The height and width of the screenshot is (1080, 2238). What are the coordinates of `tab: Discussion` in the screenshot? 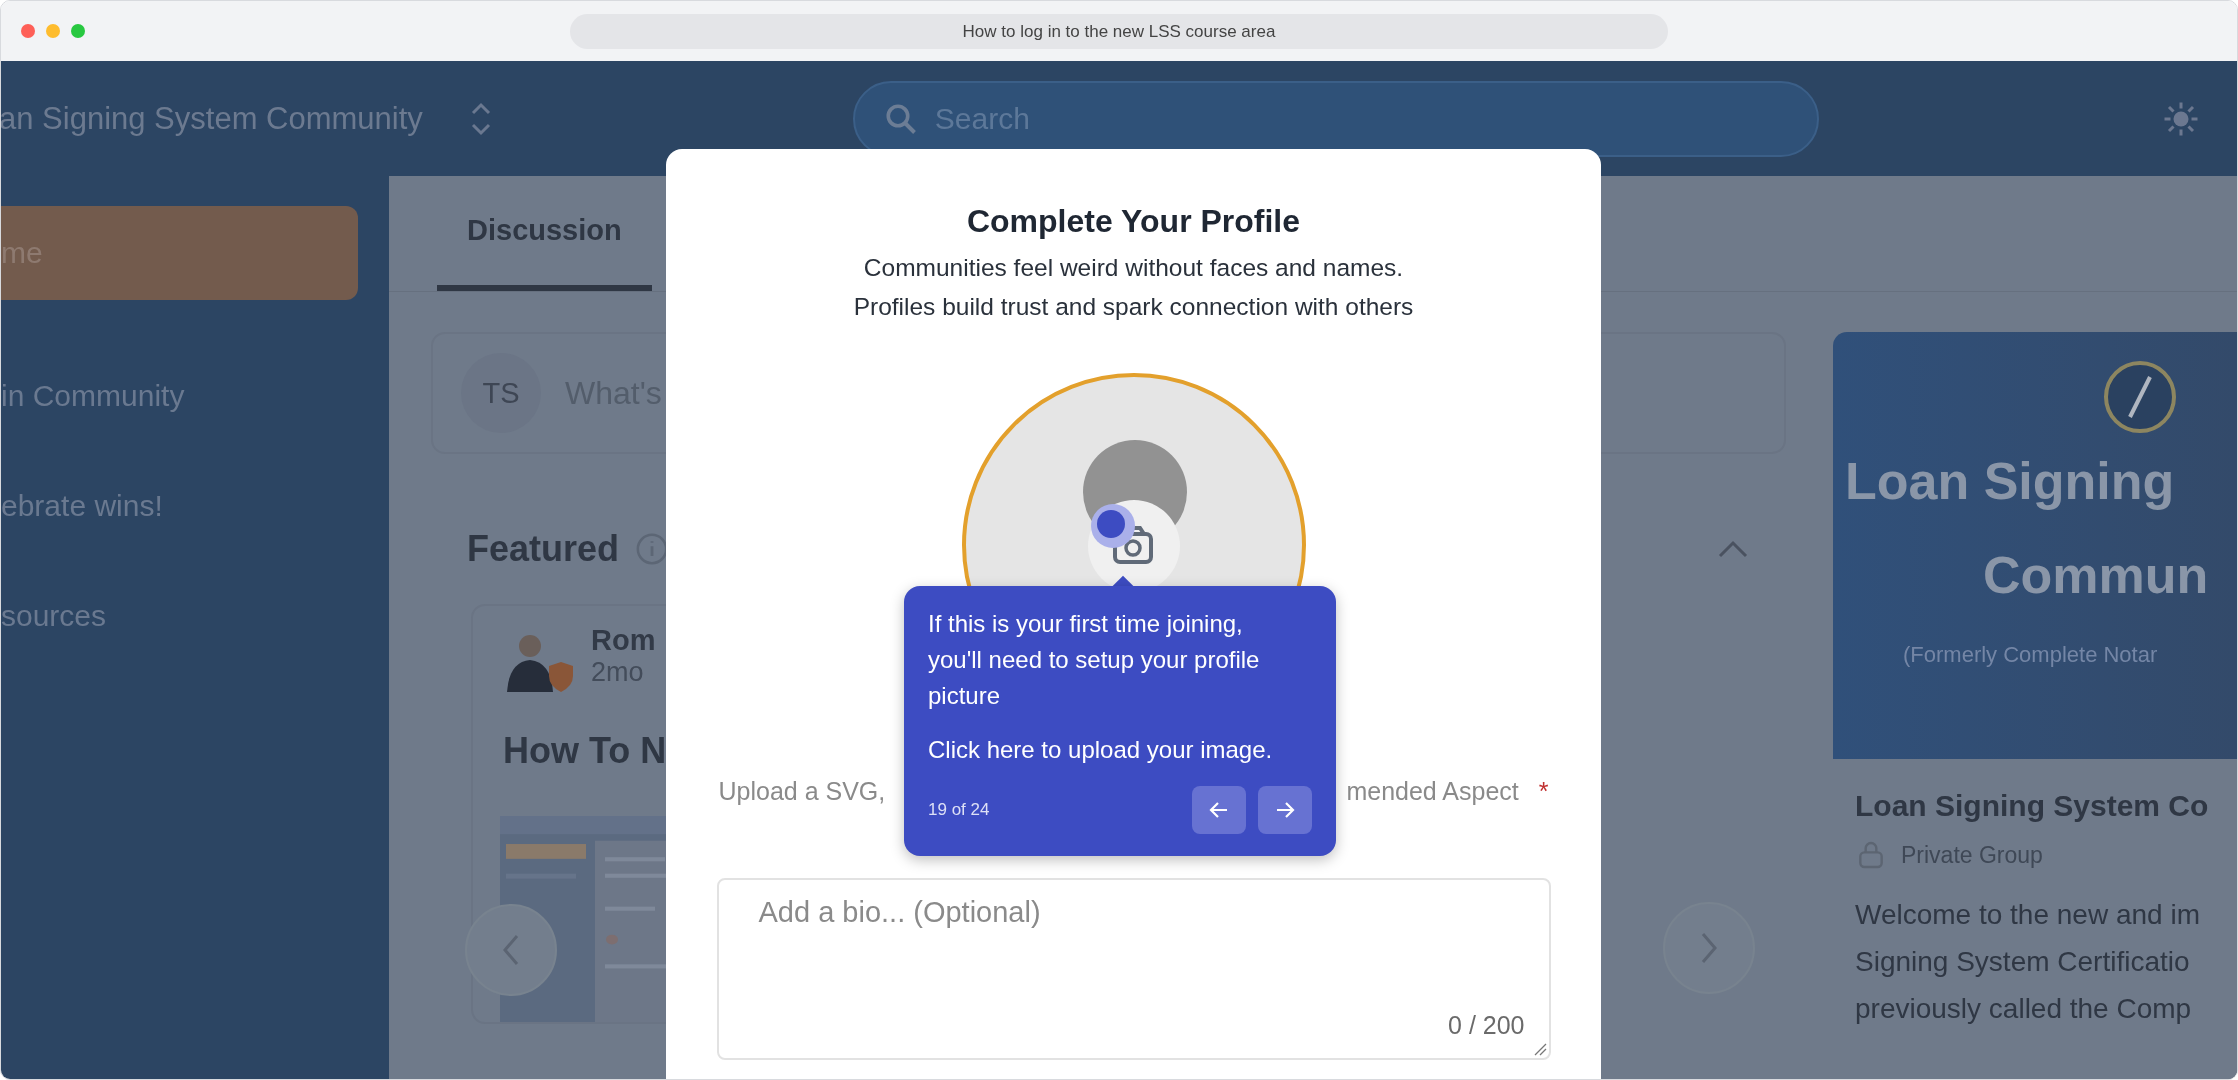 It's located at (544, 233).